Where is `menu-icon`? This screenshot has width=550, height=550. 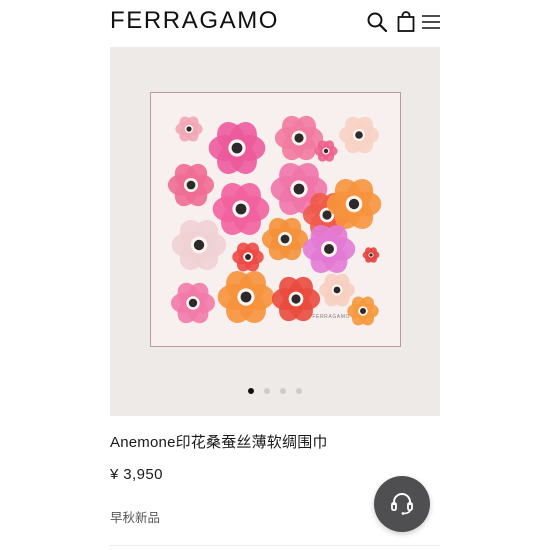 menu-icon is located at coordinates (431, 22).